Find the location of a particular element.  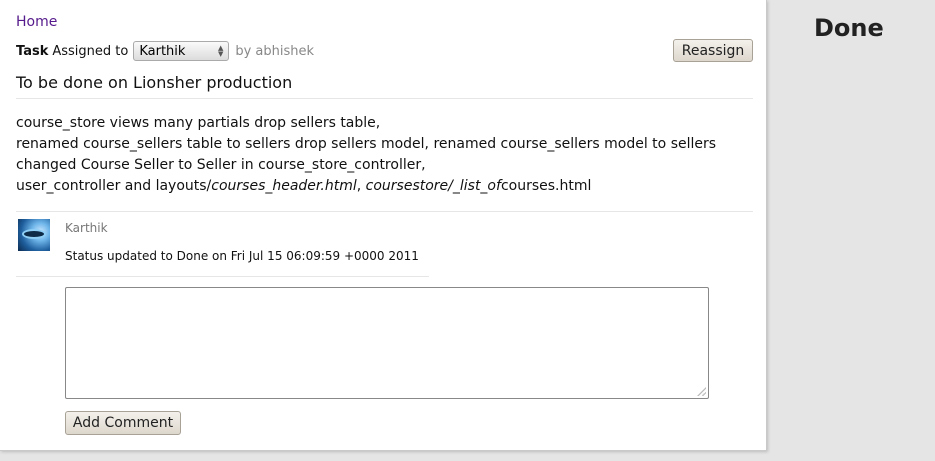

task-assignment-row: Task Assigned to Karthik ▲ ▼ by abhishek is located at coordinates (165, 51).